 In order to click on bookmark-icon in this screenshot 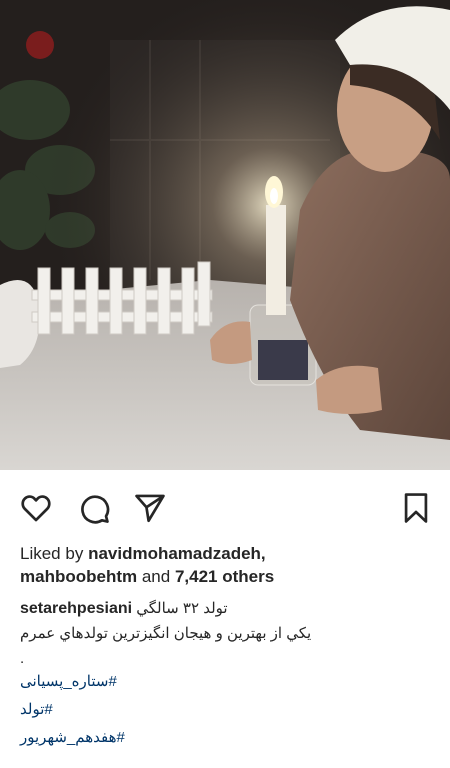, I will do `click(416, 508)`.